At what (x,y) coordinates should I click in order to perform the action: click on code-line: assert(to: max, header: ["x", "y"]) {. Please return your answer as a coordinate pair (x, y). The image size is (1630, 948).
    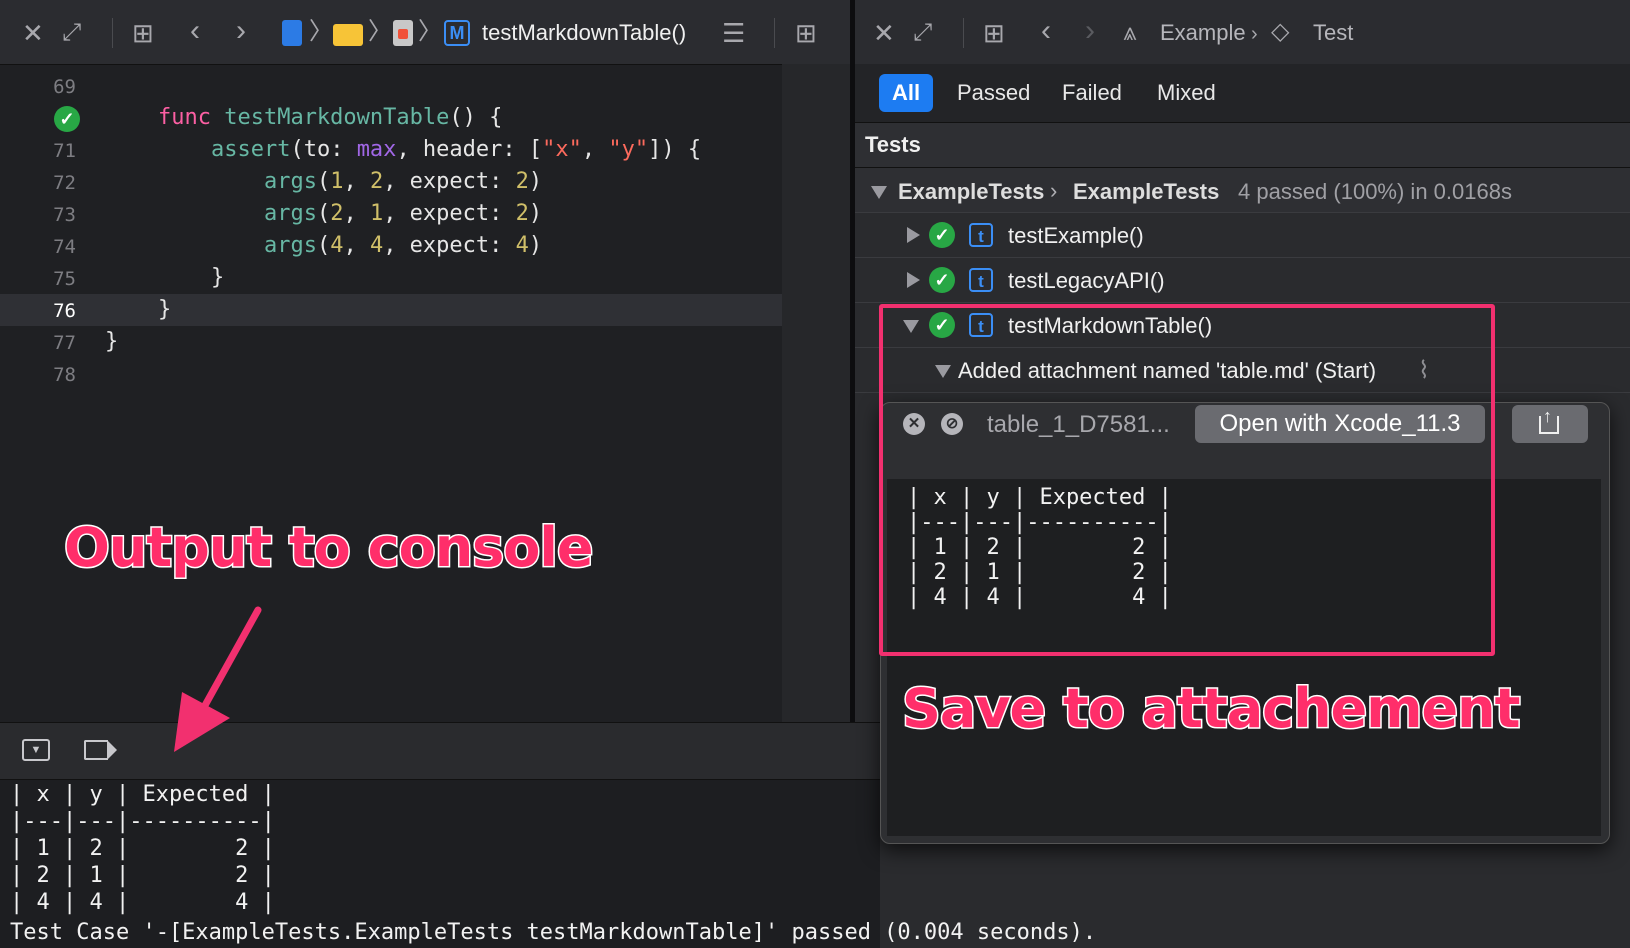
    Looking at the image, I should click on (403, 149).